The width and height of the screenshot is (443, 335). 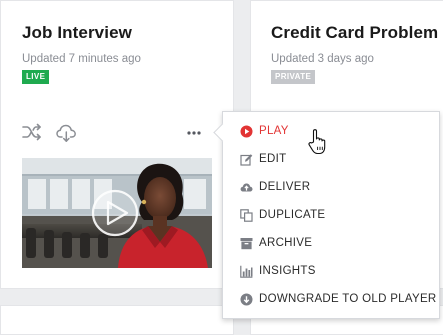 I want to click on menu-item-label: EDIT, so click(x=273, y=159).